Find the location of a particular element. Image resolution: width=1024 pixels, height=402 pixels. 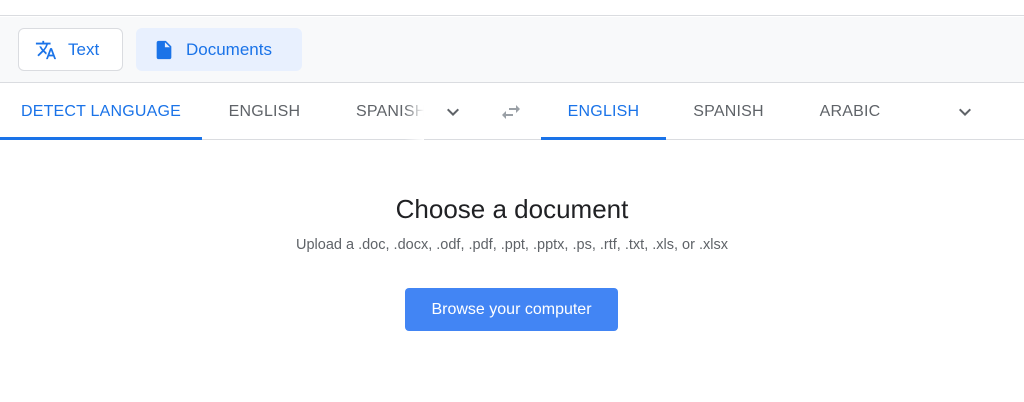

target-tab-label: ARABIC is located at coordinates (850, 111).